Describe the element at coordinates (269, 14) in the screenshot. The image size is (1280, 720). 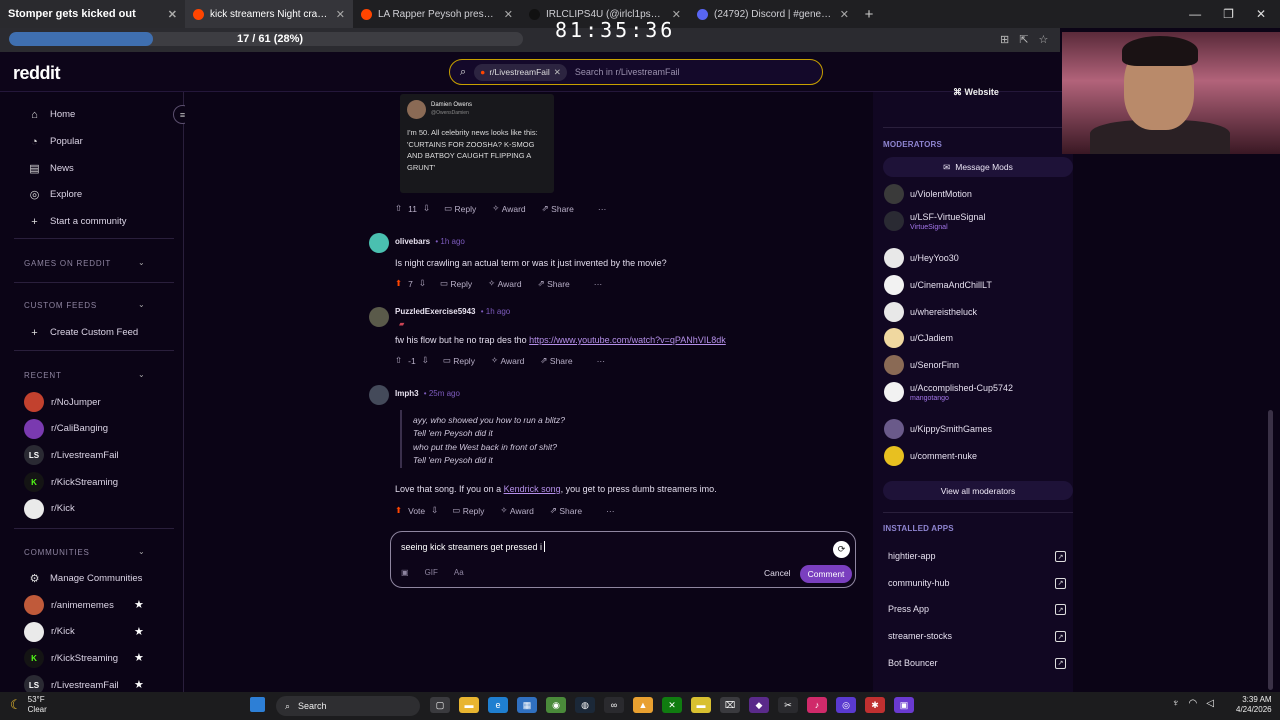
I see `browser-tab: kick streamers Night crawling get ✕` at that location.